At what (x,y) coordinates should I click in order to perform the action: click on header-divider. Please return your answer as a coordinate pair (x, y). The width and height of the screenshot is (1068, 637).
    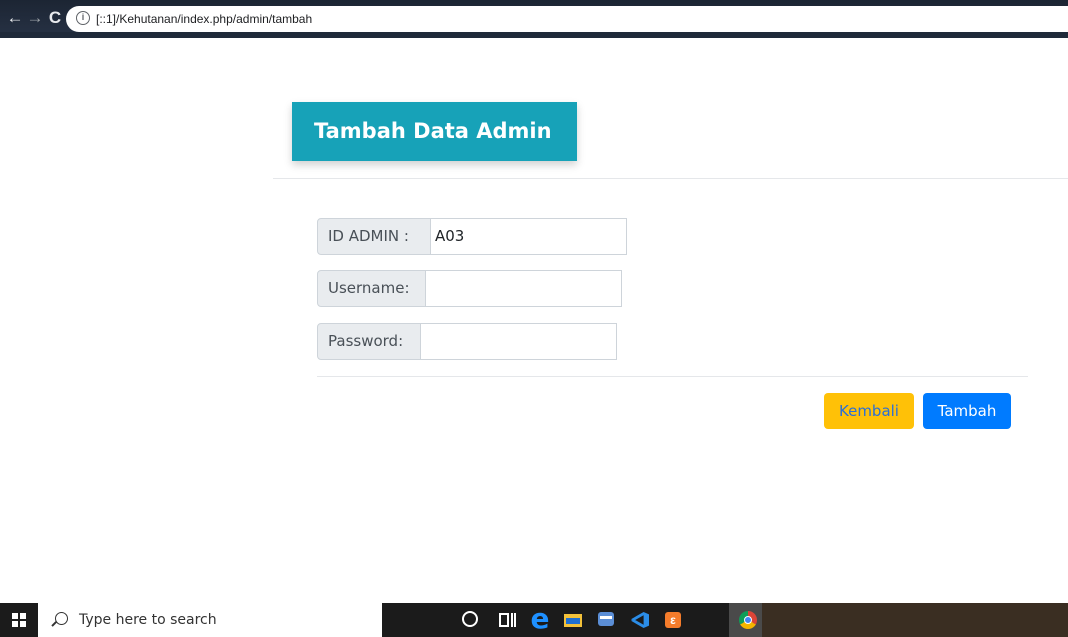
    Looking at the image, I should click on (670, 178).